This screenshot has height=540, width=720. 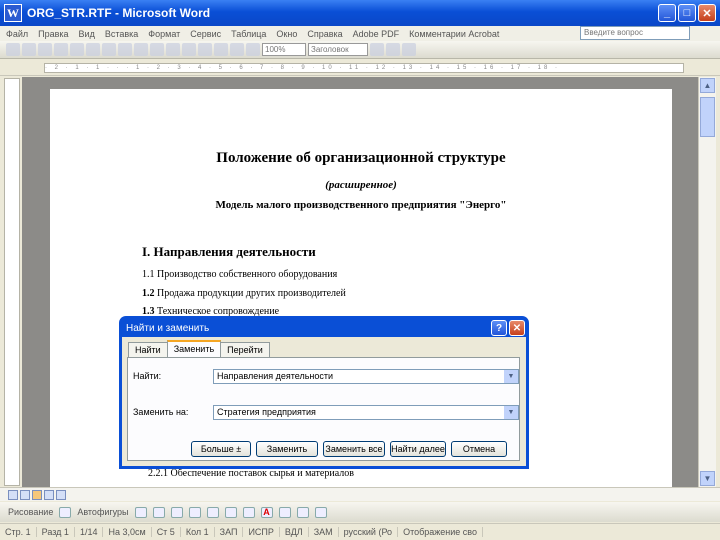 I want to click on dialog-title: Найти и заменить, so click(x=168, y=328).